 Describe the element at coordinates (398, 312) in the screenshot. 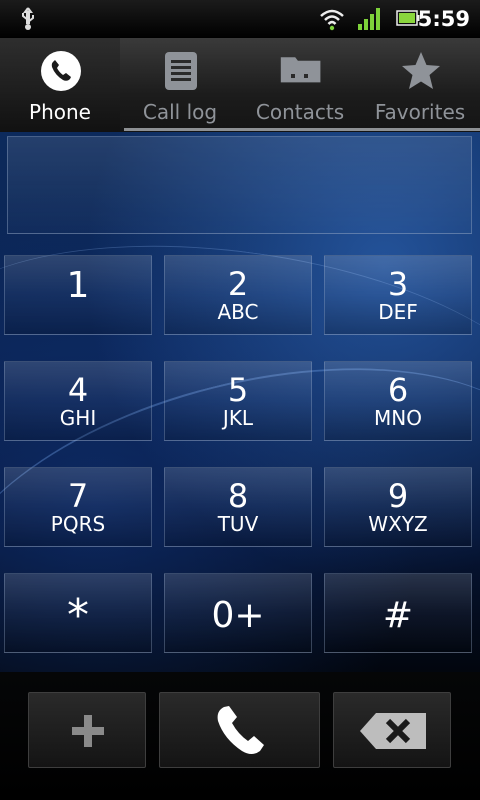

I see `key-letters: DEF` at that location.